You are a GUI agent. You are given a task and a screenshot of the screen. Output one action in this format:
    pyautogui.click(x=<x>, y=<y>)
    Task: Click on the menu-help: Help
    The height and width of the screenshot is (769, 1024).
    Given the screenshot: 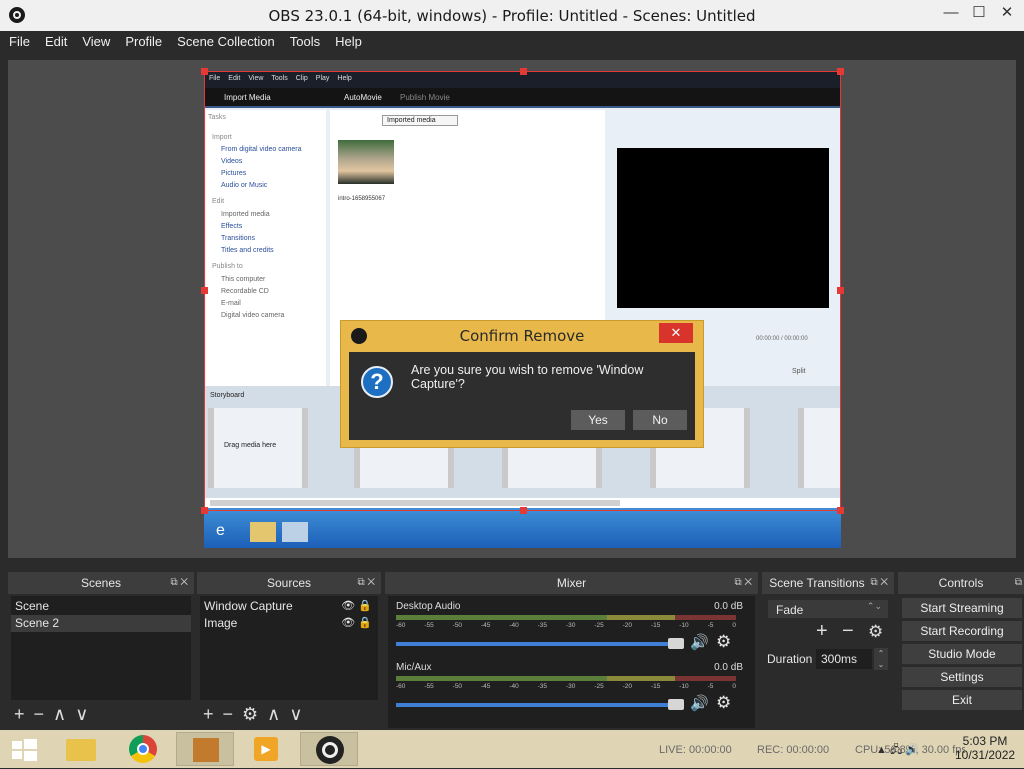 What is the action you would take?
    pyautogui.click(x=347, y=40)
    